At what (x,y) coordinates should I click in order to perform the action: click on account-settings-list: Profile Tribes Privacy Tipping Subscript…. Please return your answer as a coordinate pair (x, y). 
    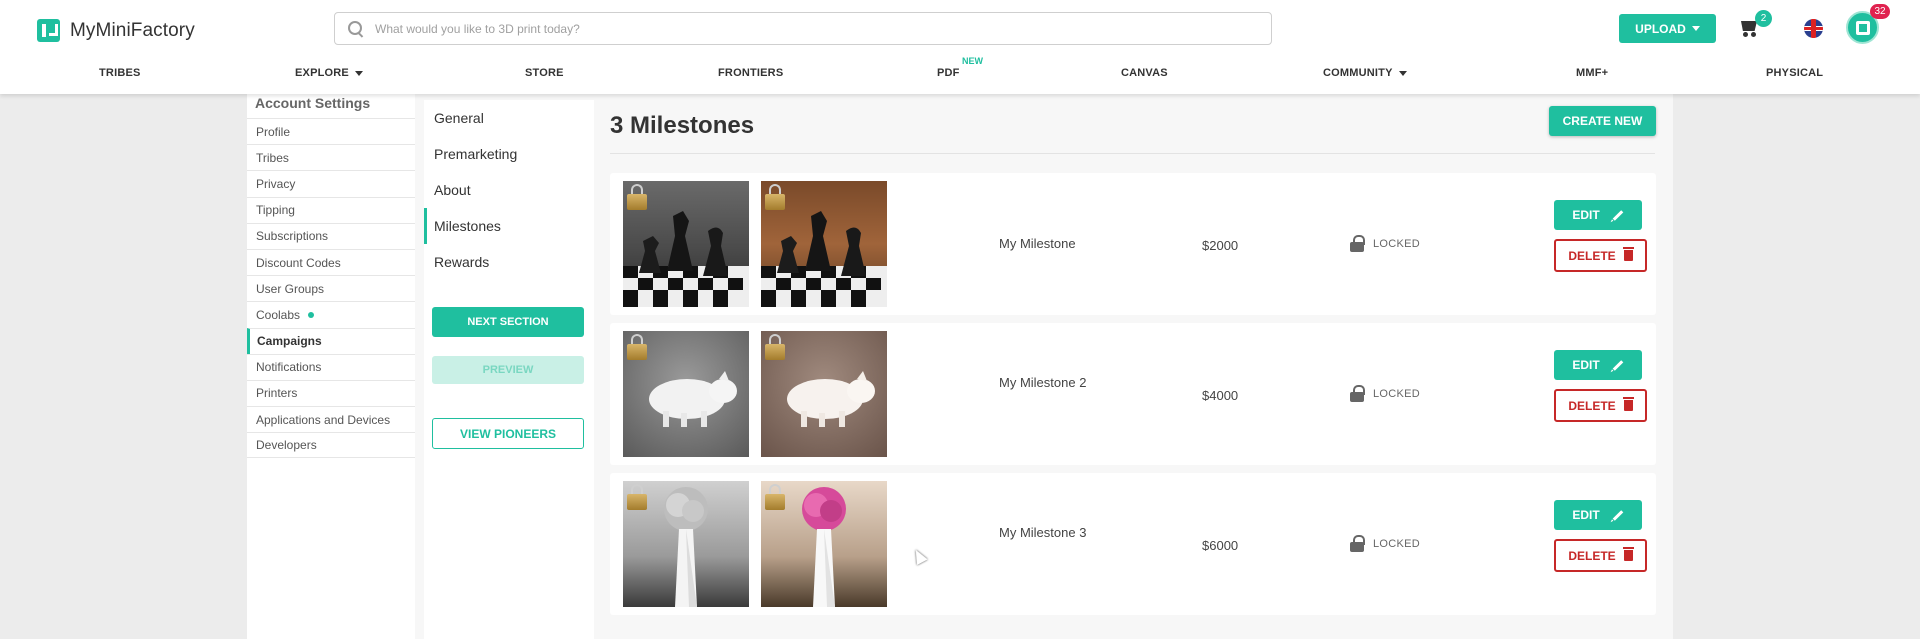
    Looking at the image, I should click on (331, 288).